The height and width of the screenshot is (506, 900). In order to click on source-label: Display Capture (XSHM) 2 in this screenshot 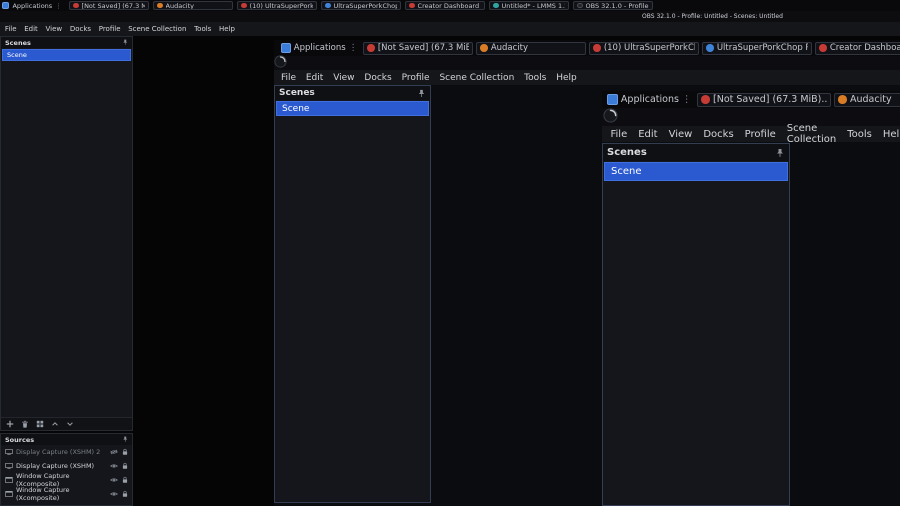, I will do `click(58, 452)`.